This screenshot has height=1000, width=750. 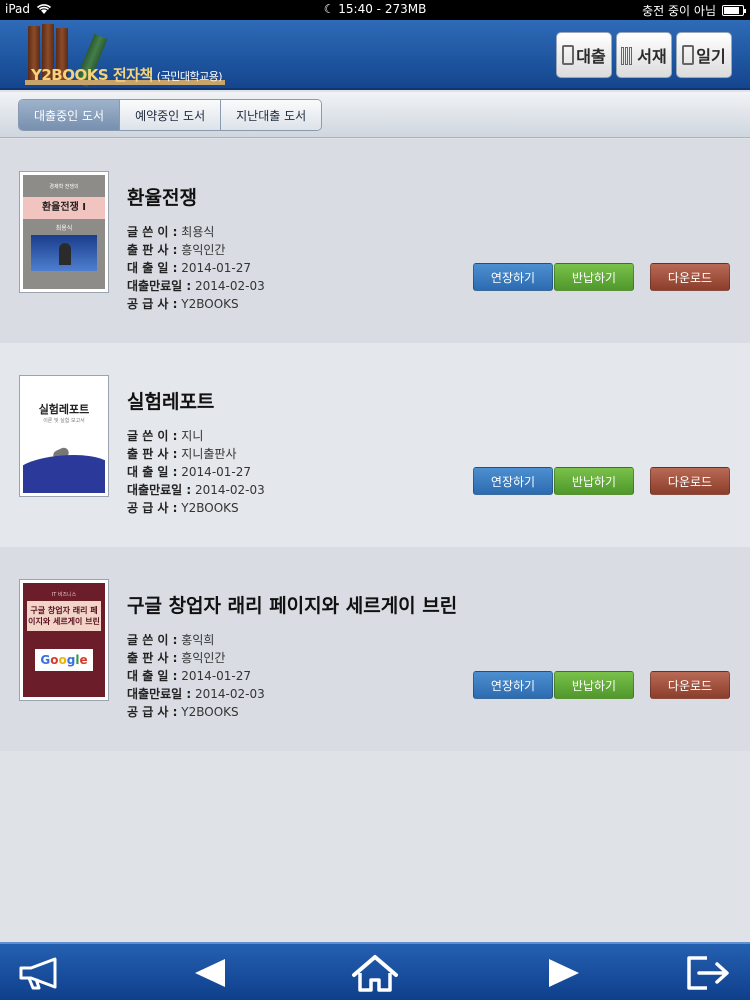 I want to click on exit-button, so click(x=709, y=973).